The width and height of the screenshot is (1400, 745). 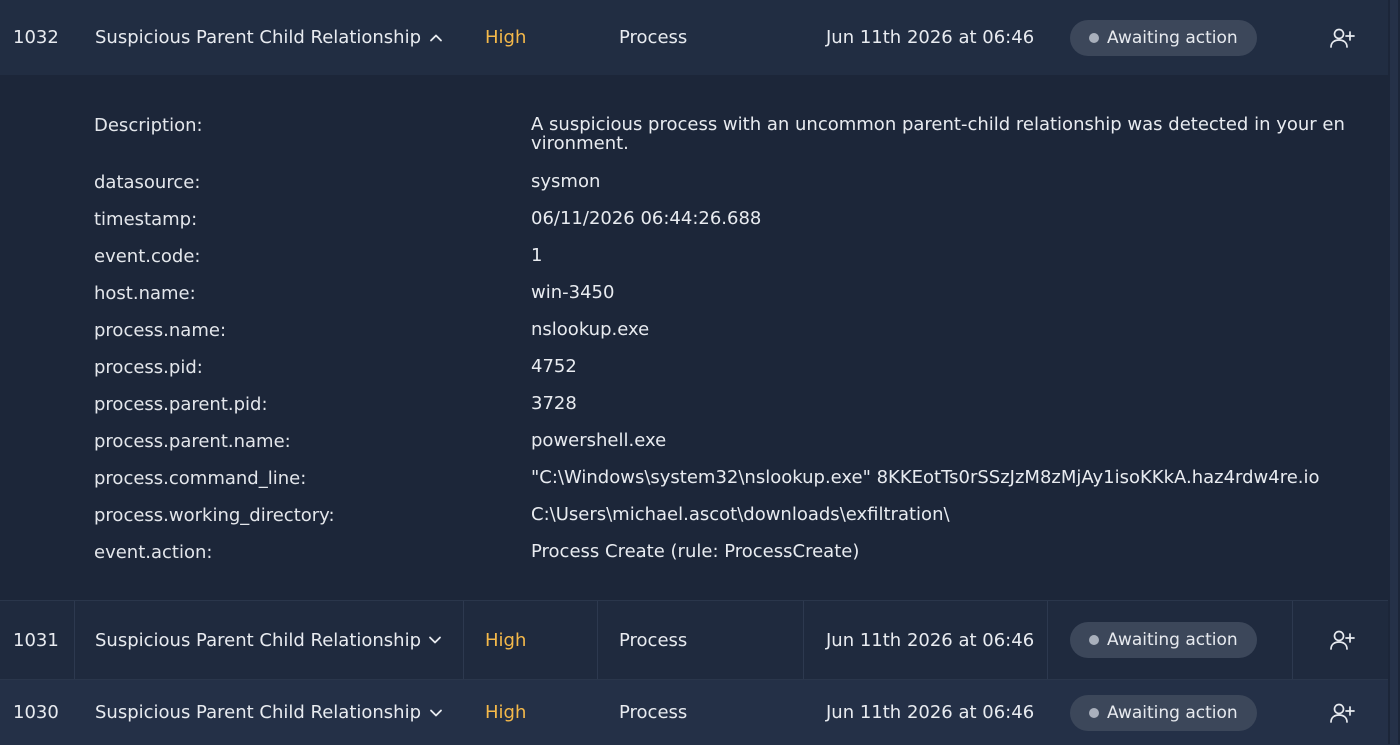 I want to click on detail-row: host.name: win-3450, so click(x=724, y=293).